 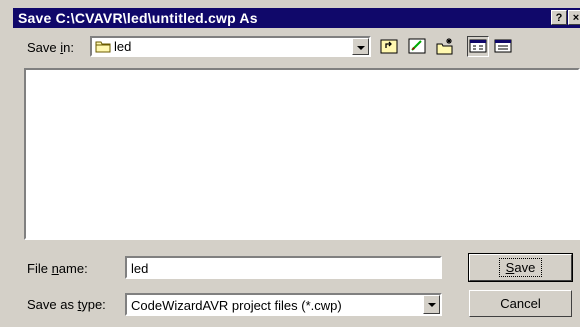 What do you see at coordinates (103, 48) in the screenshot?
I see `folder-icon` at bounding box center [103, 48].